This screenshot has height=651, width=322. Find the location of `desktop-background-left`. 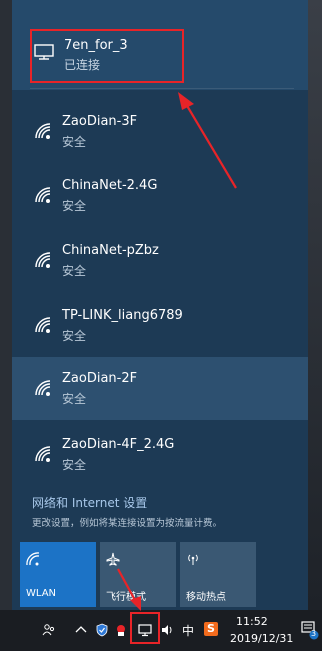

desktop-background-left is located at coordinates (6, 305).